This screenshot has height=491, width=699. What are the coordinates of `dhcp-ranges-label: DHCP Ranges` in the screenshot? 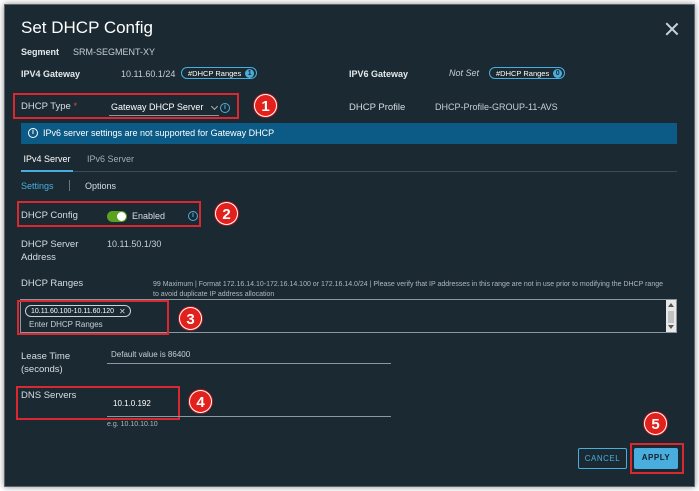 It's located at (52, 283).